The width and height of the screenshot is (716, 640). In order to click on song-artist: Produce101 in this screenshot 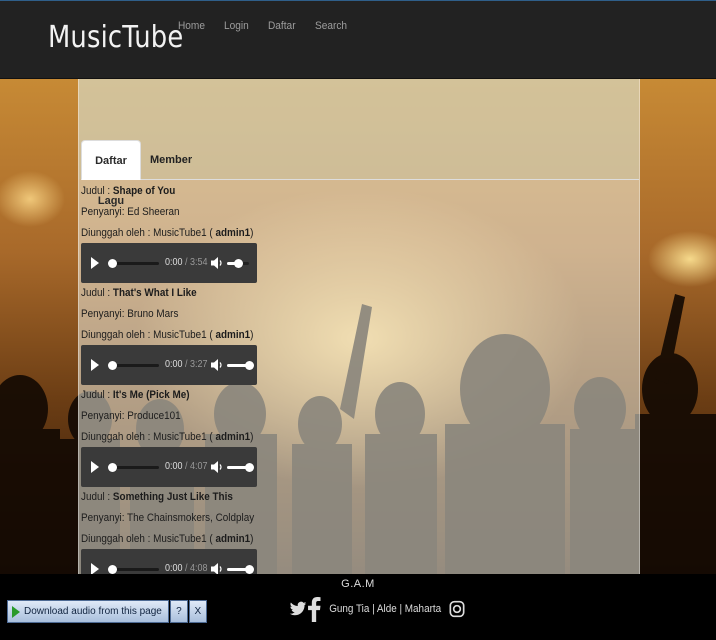, I will do `click(154, 416)`.